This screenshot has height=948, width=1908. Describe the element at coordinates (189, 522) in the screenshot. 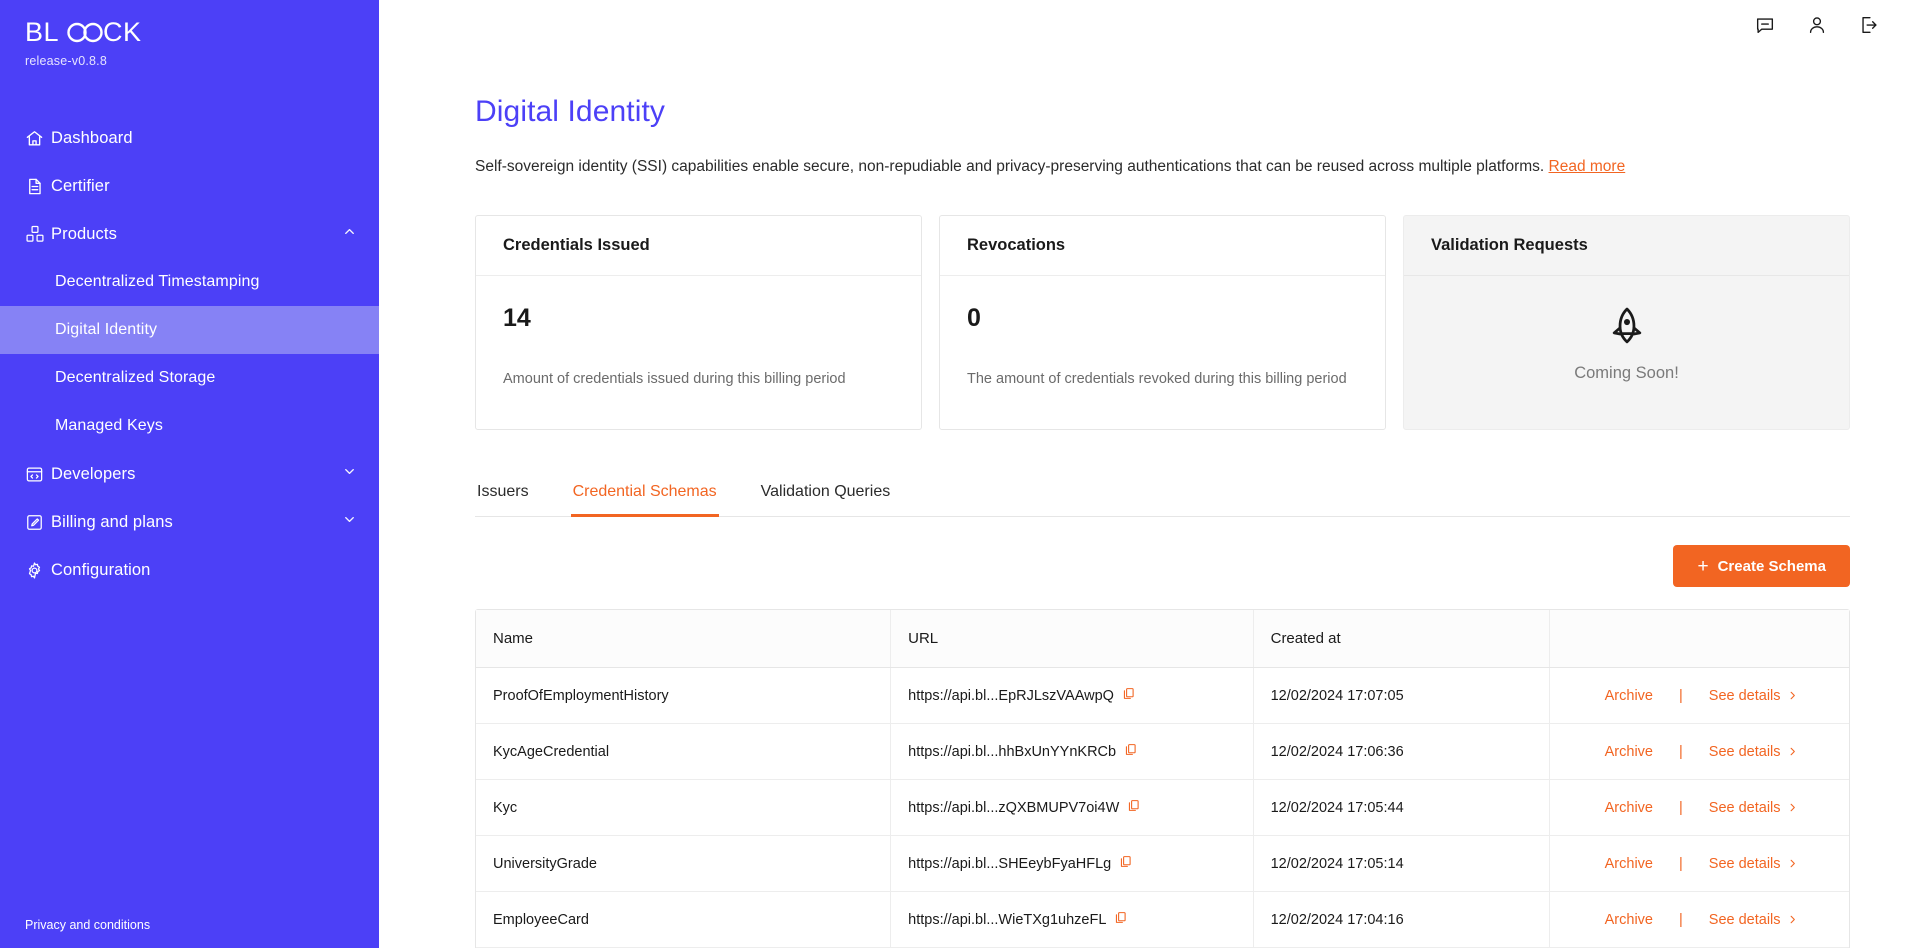

I see `sidebar-group-billing-and-plans: Billing and plans` at that location.